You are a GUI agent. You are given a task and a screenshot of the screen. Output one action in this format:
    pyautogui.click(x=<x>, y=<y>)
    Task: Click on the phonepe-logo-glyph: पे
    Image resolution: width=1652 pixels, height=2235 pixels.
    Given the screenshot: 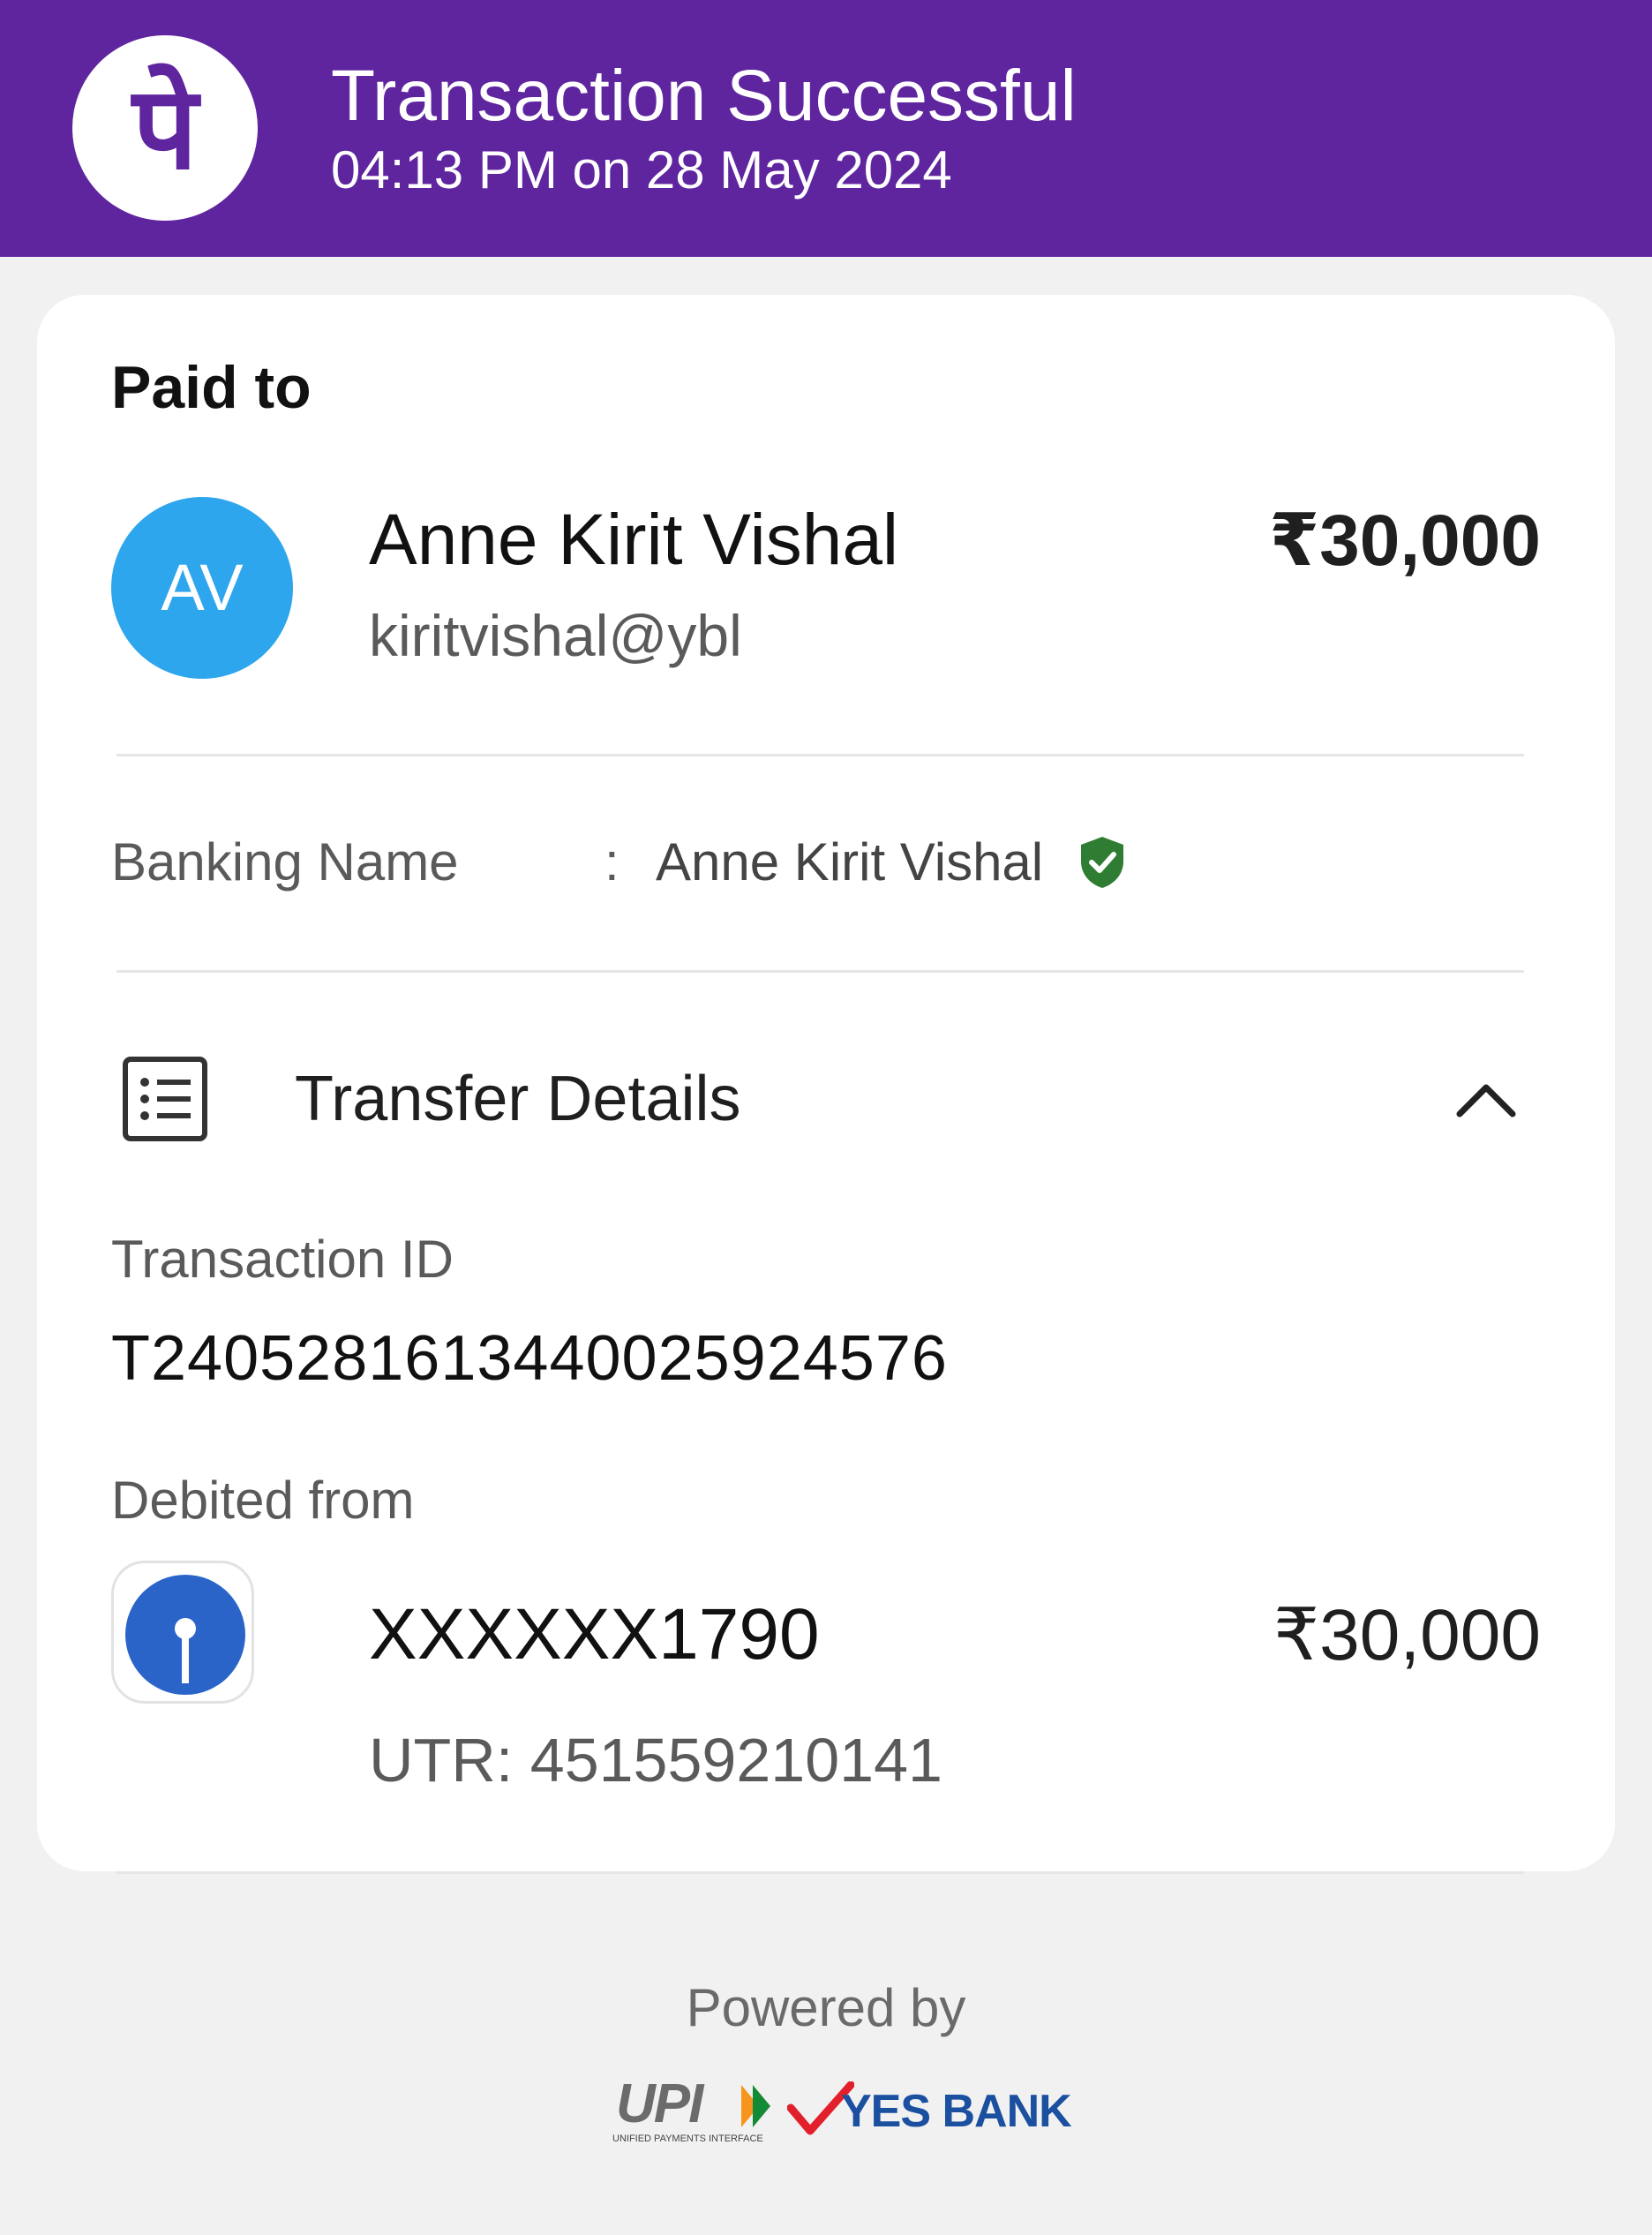 What is the action you would take?
    pyautogui.click(x=165, y=128)
    